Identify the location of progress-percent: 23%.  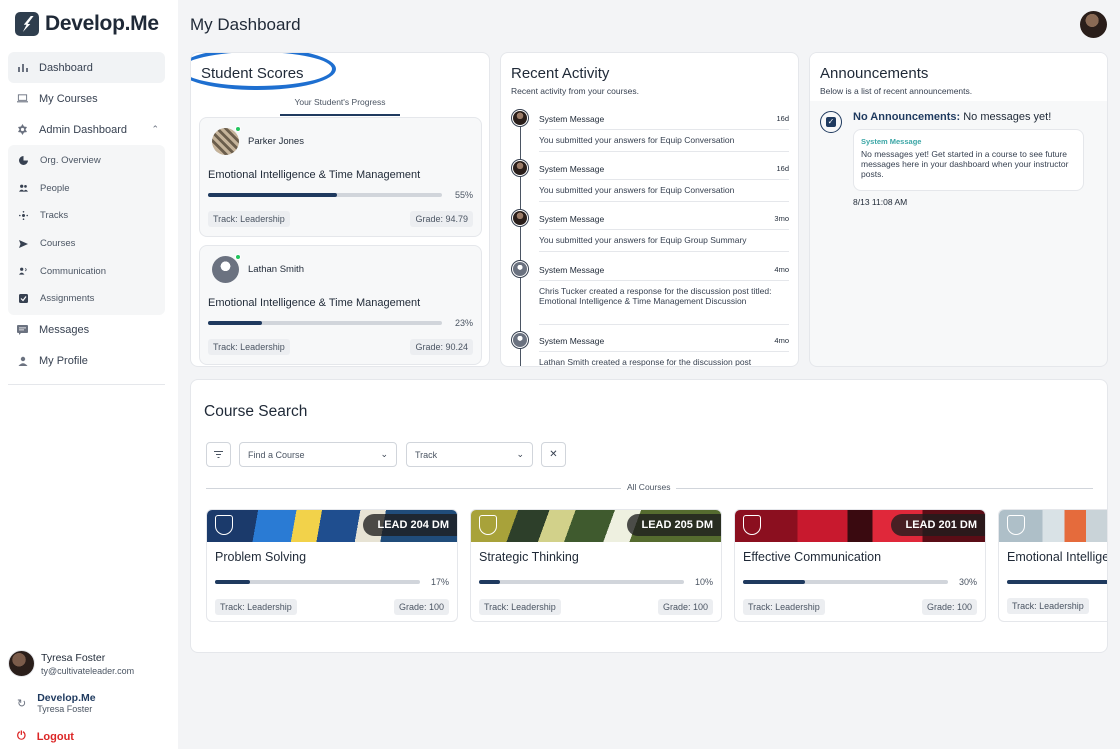
(463, 323).